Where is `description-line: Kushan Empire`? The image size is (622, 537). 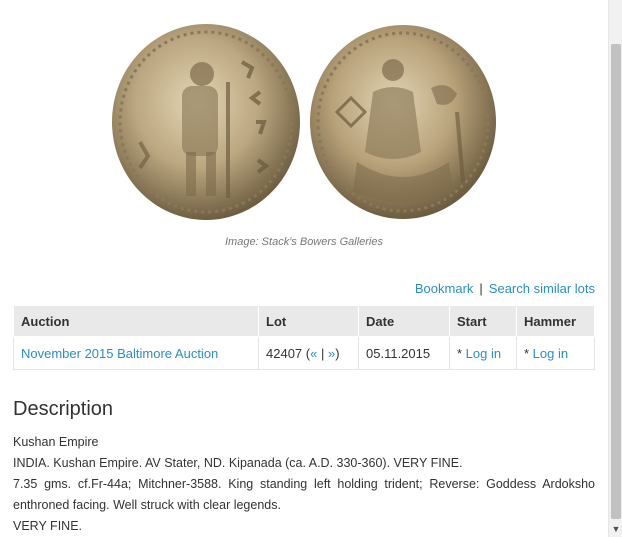
description-line: Kushan Empire is located at coordinates (56, 442).